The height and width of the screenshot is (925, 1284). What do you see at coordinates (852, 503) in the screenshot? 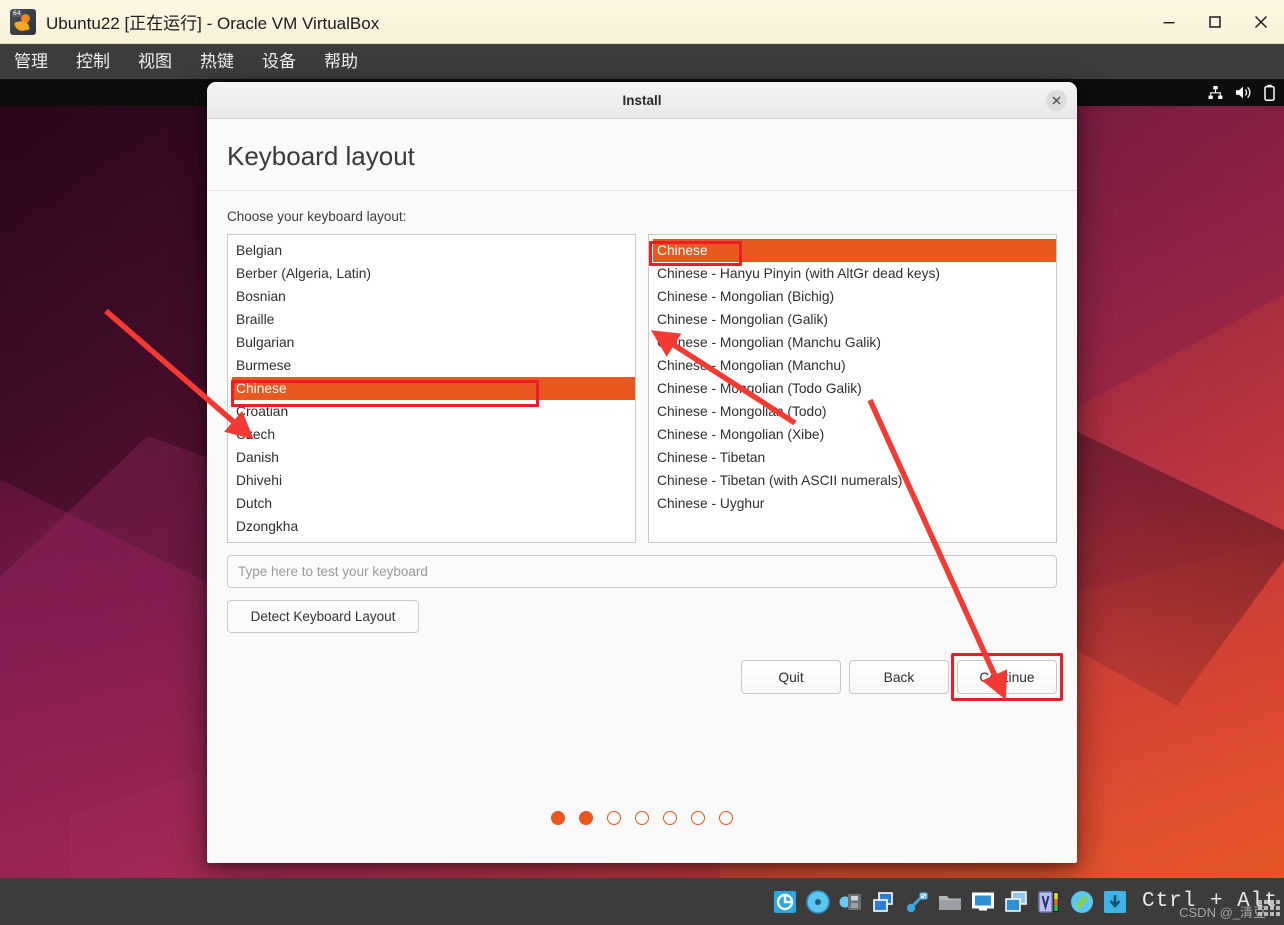
I see `keyboard-variant-list-item: Chinese - Uyghur` at bounding box center [852, 503].